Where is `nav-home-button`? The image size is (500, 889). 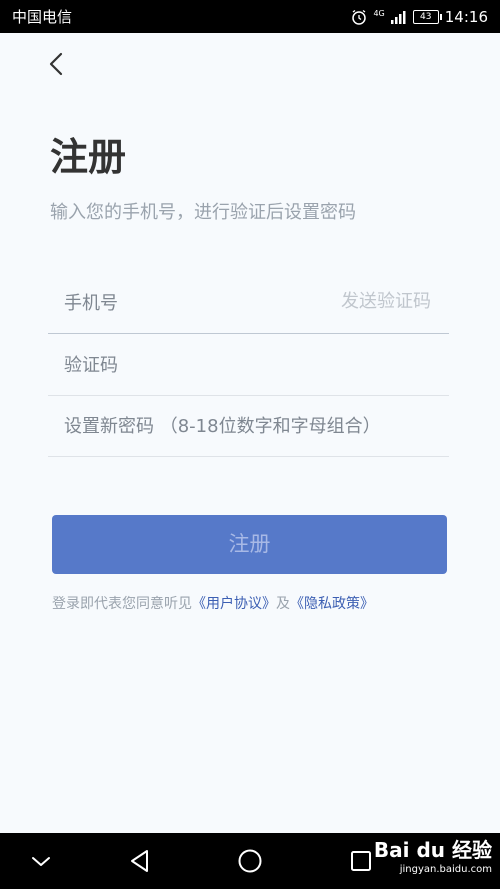 nav-home-button is located at coordinates (250, 861).